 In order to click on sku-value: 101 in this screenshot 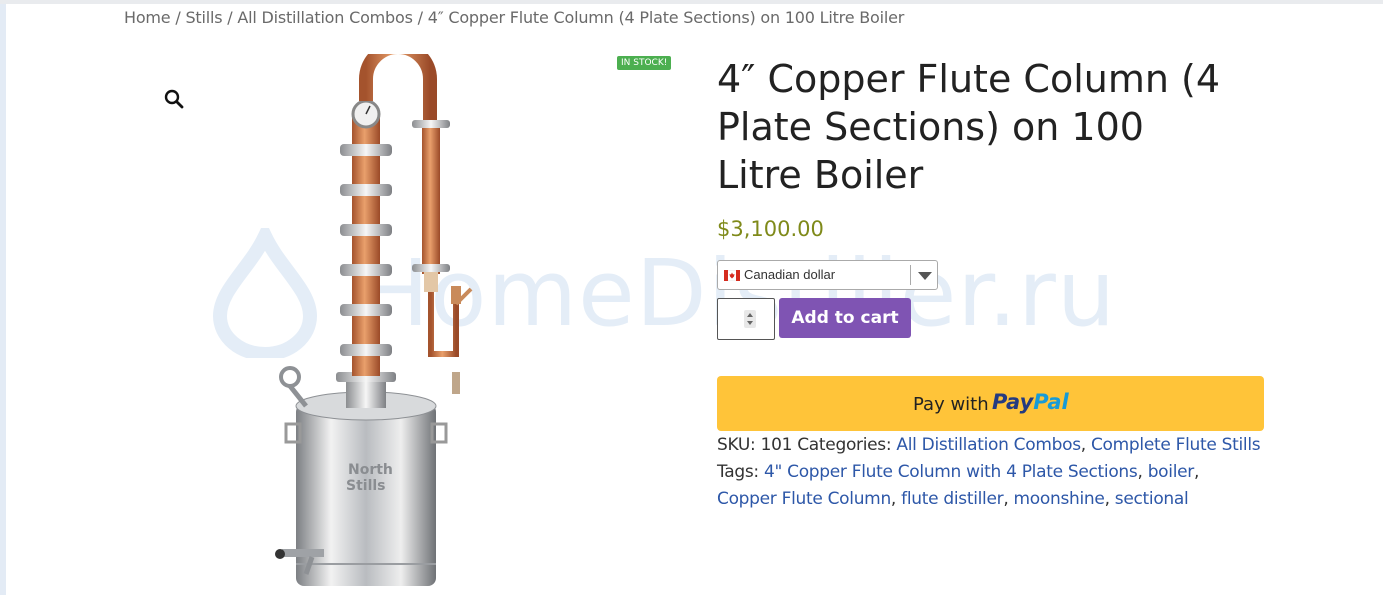, I will do `click(776, 445)`.